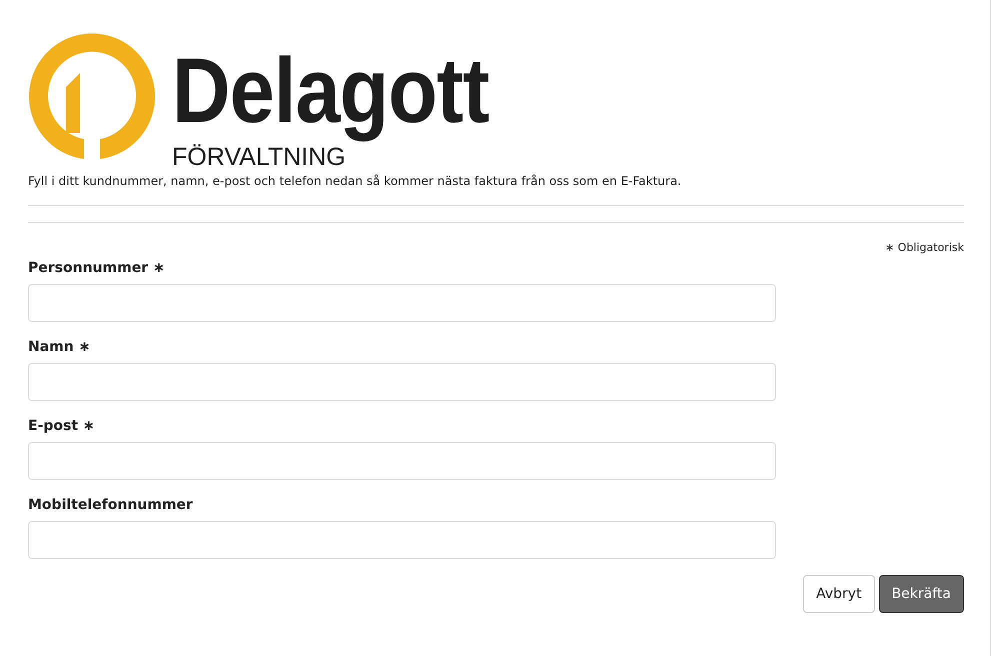 This screenshot has width=994, height=656. Describe the element at coordinates (96, 268) in the screenshot. I see `field-label: Personnummer ∗` at that location.